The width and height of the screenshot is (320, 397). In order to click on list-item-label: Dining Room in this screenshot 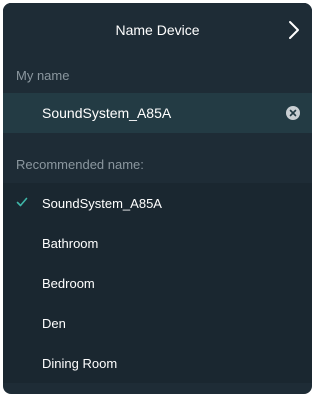, I will do `click(80, 363)`.